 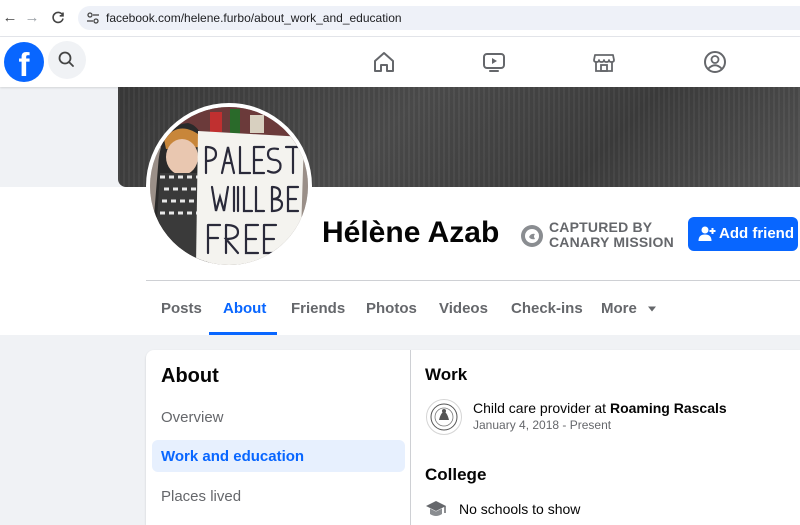 What do you see at coordinates (24, 62) in the screenshot?
I see `facebook-logo-icon: f` at bounding box center [24, 62].